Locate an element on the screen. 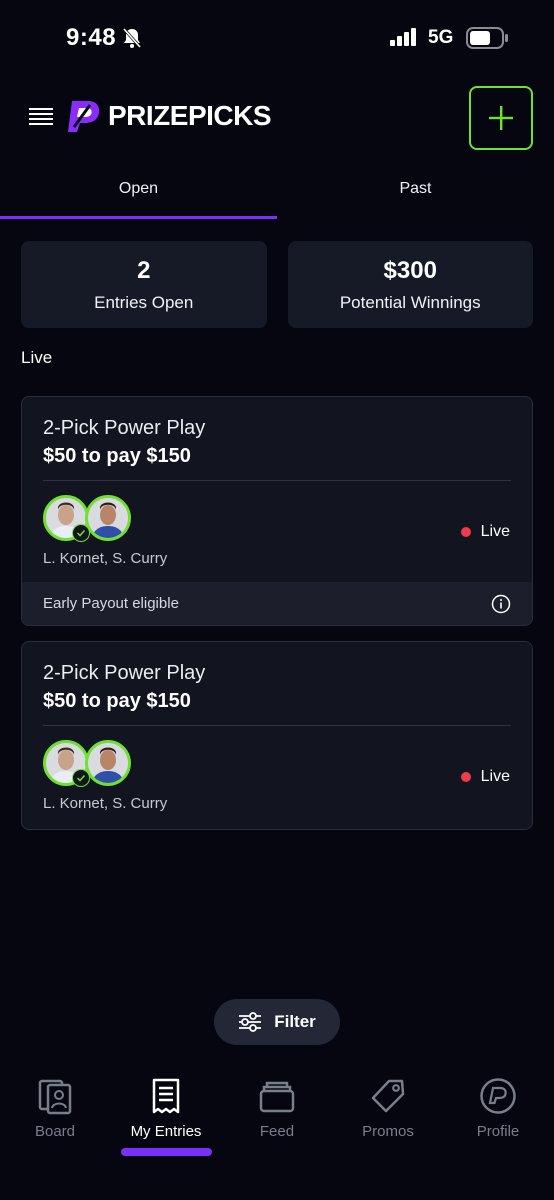  entries-tabs: Open Past is located at coordinates (277, 196).